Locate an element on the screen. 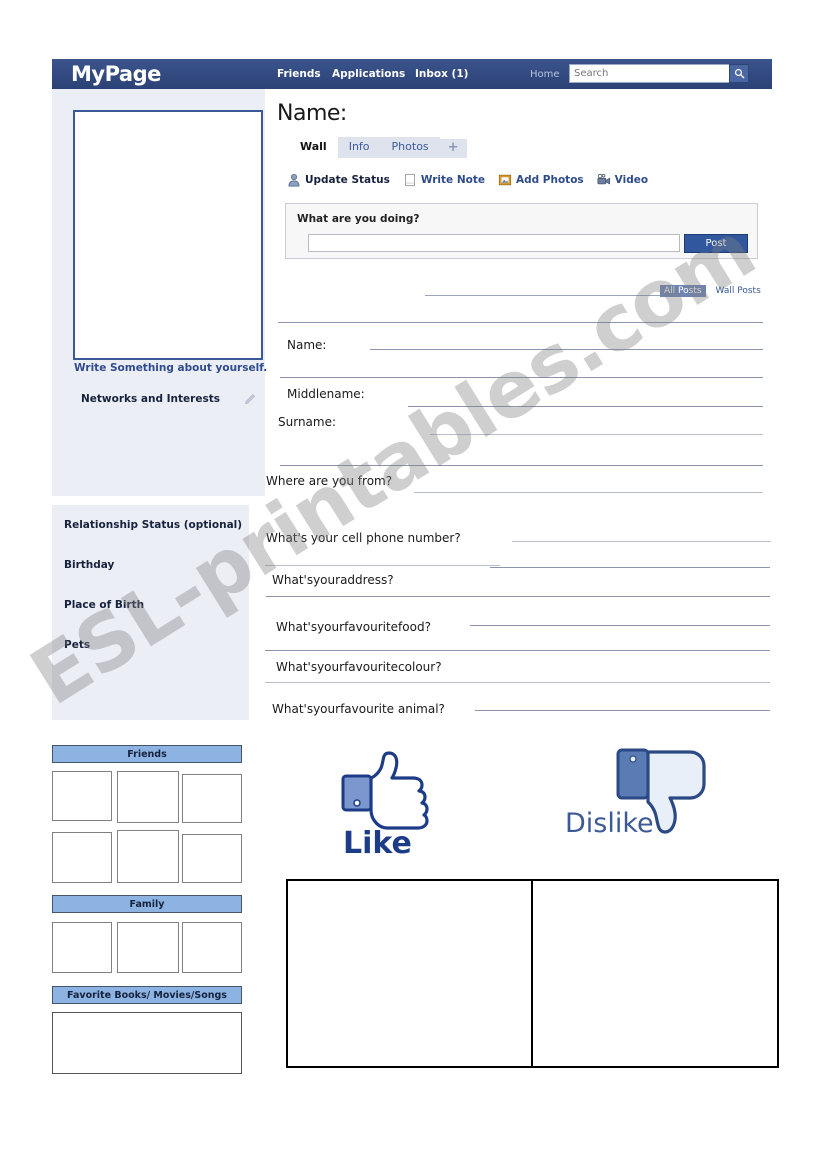 This screenshot has height=1169, width=826. search-bar is located at coordinates (659, 73).